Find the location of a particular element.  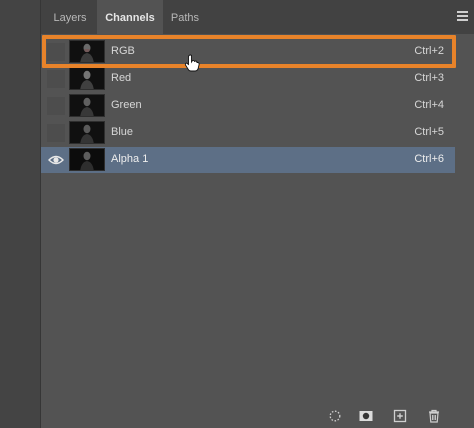

panel-bottom-toolbar is located at coordinates (257, 415).